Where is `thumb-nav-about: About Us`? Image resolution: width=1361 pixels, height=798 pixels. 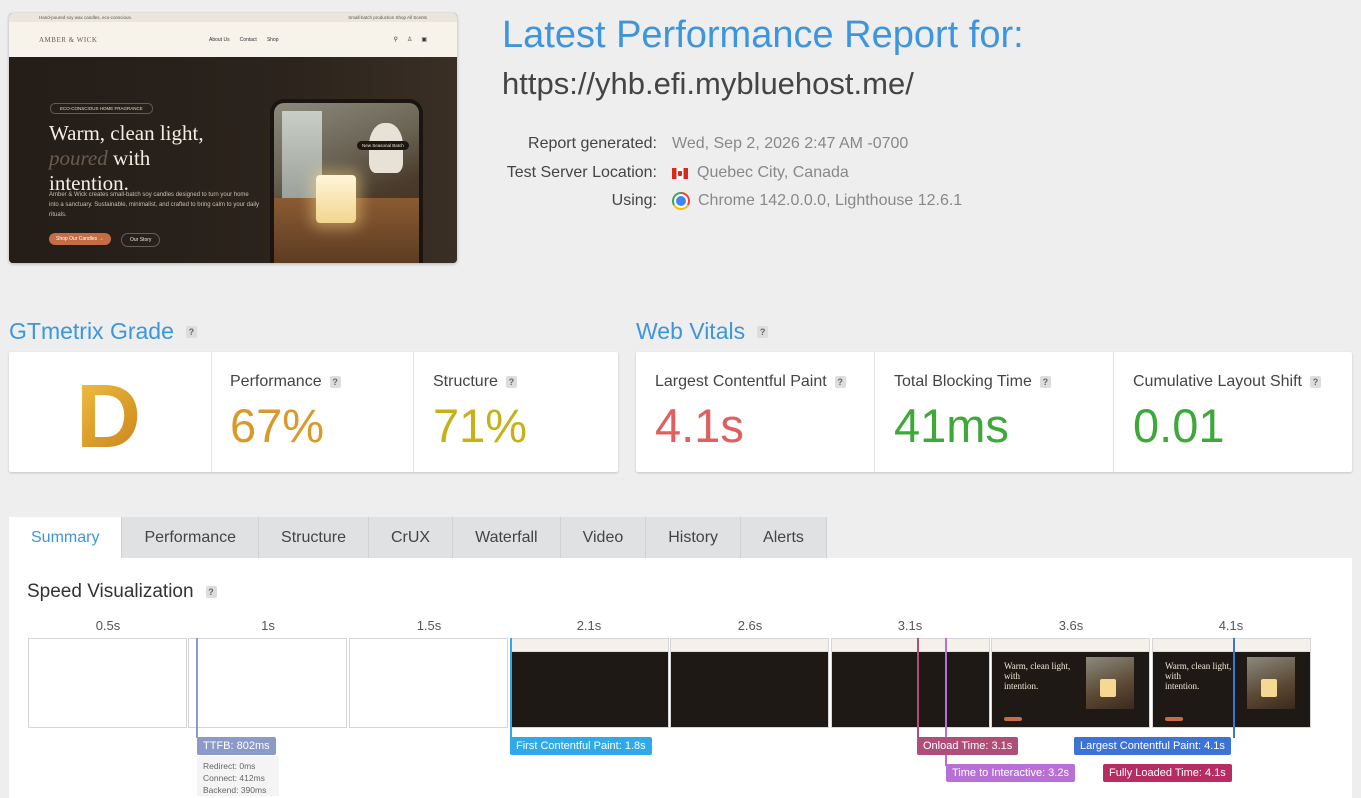
thumb-nav-about: About Us is located at coordinates (219, 39).